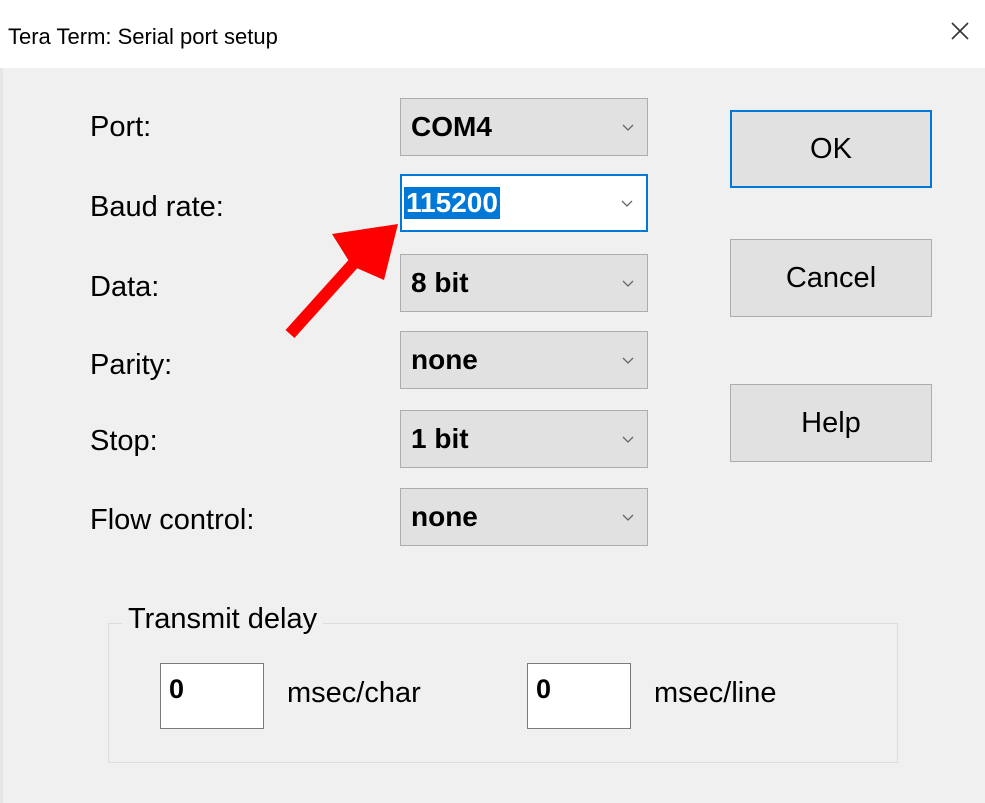 This screenshot has width=985, height=803. I want to click on close-button, so click(960, 31).